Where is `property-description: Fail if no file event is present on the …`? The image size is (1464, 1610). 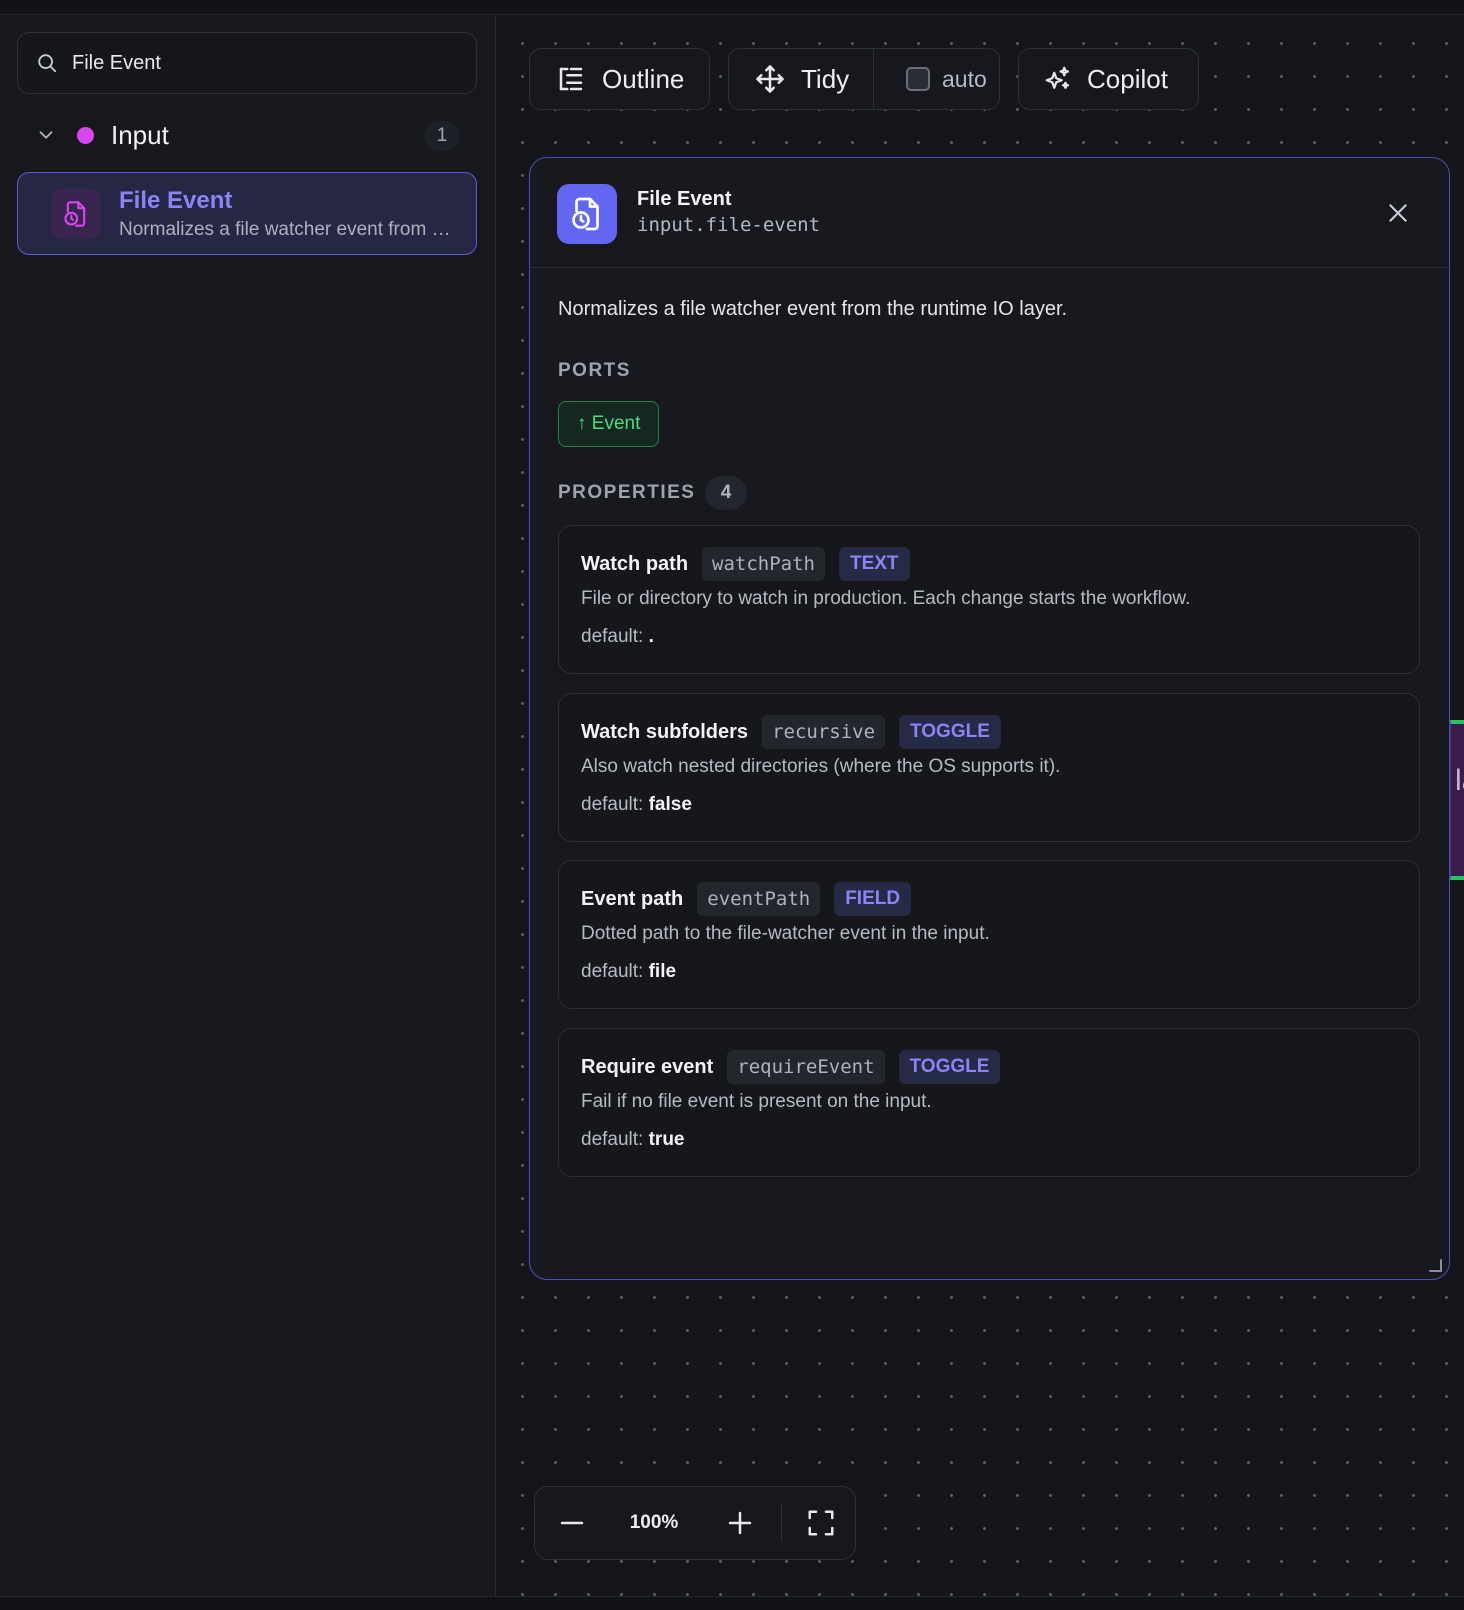 property-description: Fail if no file event is present on the … is located at coordinates (756, 1101).